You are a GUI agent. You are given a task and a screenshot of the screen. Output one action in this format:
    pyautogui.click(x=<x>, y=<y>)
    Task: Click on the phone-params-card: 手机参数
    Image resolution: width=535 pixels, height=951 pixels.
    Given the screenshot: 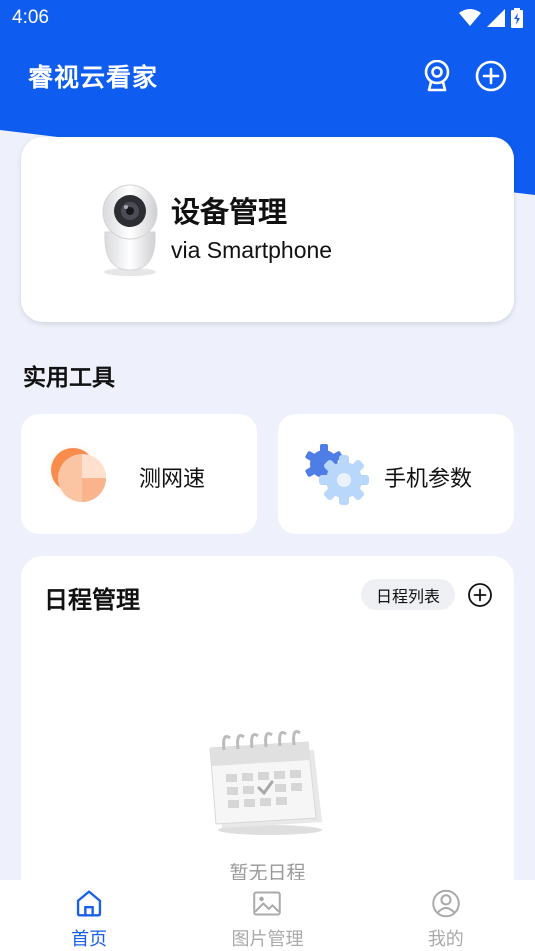 What is the action you would take?
    pyautogui.click(x=396, y=474)
    